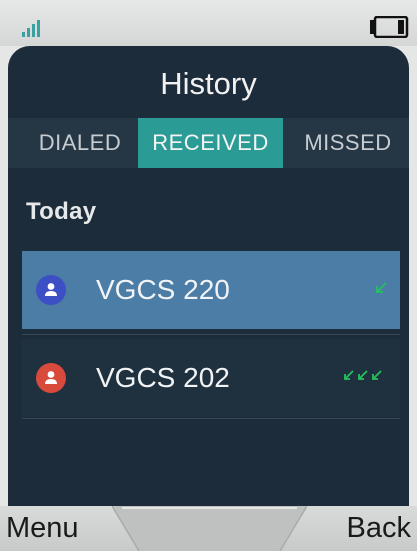 The width and height of the screenshot is (417, 551). Describe the element at coordinates (208, 83) in the screenshot. I see `page-title: History` at that location.